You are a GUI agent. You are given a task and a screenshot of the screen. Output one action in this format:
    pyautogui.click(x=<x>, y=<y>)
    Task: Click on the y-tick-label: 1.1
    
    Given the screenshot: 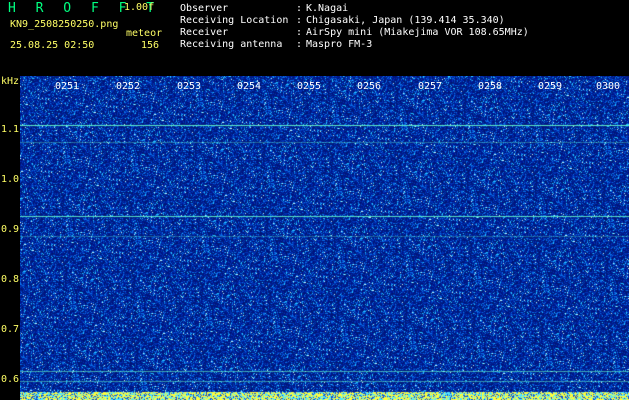 What is the action you would take?
    pyautogui.click(x=10, y=129)
    